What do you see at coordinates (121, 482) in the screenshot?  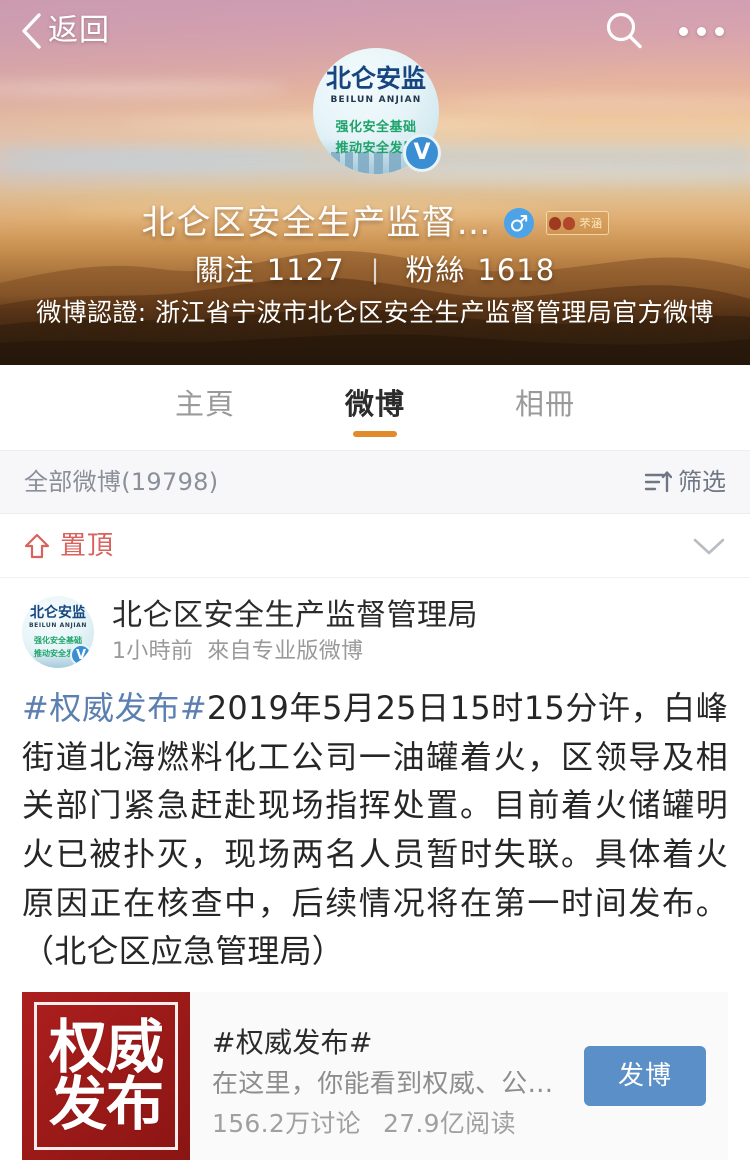 I see `post-count-label: 全部微博(19798)` at bounding box center [121, 482].